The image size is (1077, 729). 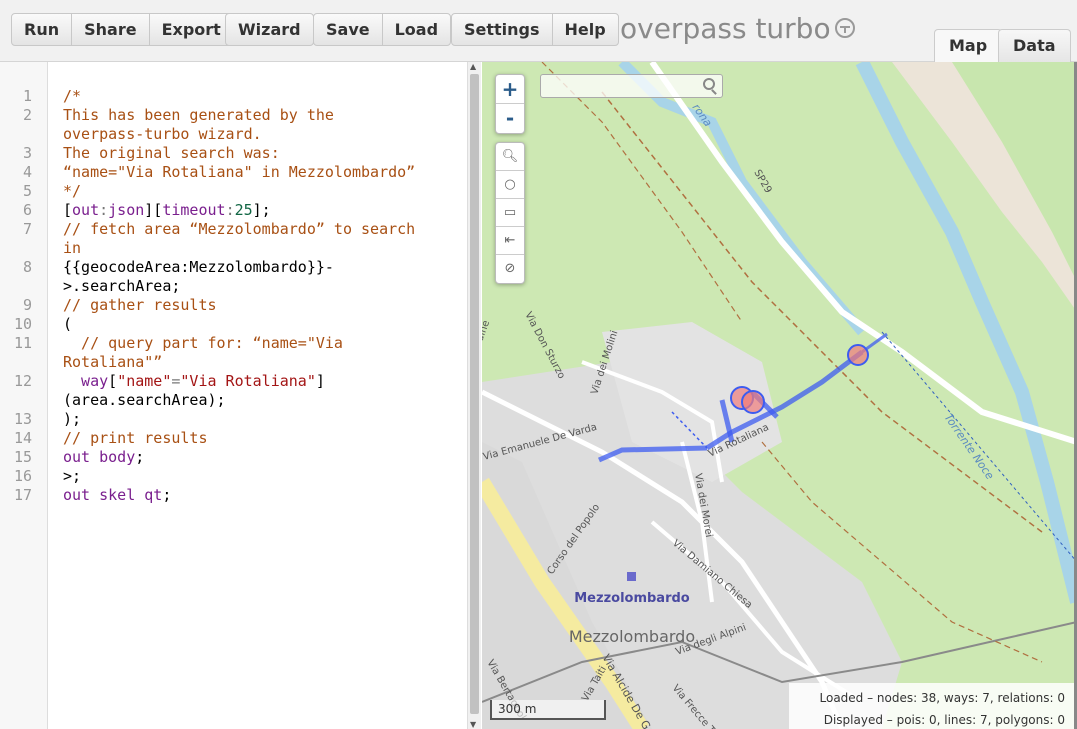 What do you see at coordinates (510, 118) in the screenshot?
I see `zoom-out-button: -` at bounding box center [510, 118].